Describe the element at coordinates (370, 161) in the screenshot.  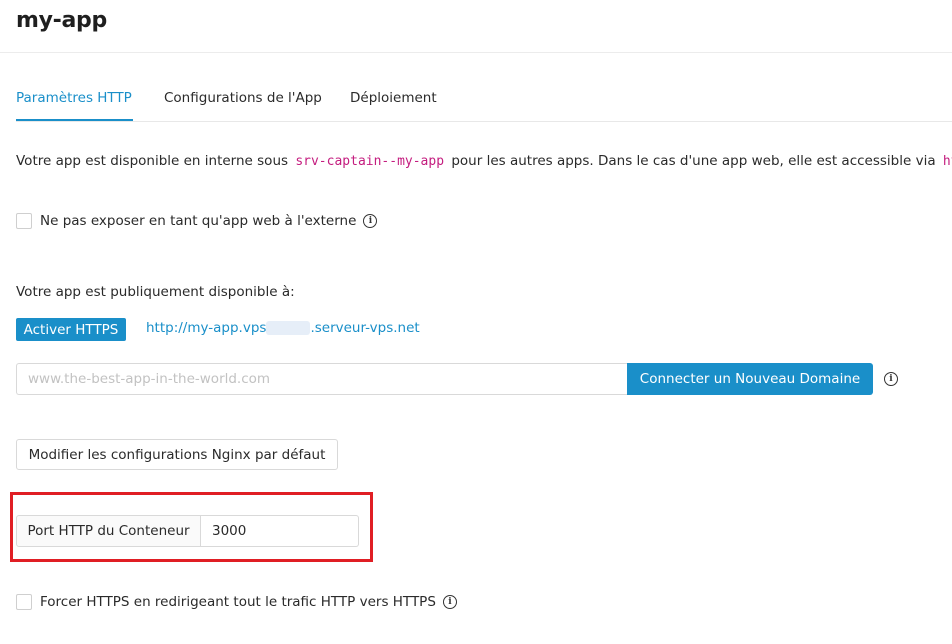
I see `internal-service-name: srv-captain--my-app` at that location.